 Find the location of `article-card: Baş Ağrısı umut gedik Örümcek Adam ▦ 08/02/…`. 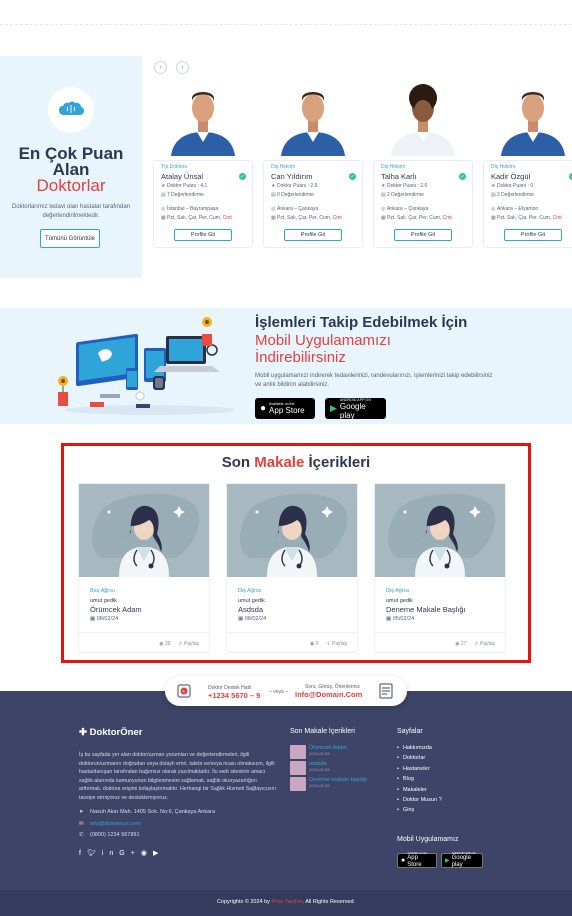

article-card: Baş Ağrısı umut gedik Örümcek Adam ▦ 08/02/… is located at coordinates (144, 568).